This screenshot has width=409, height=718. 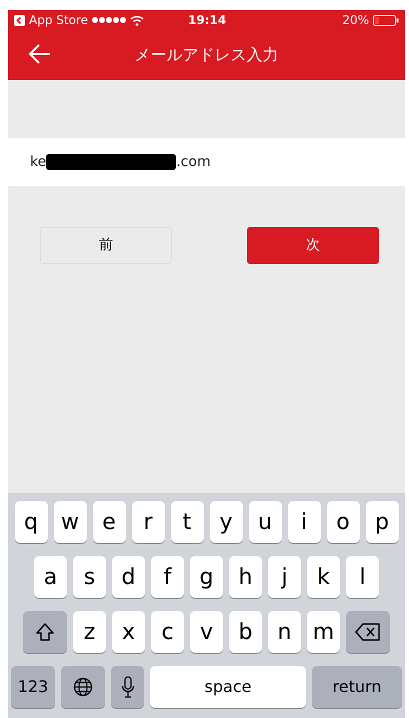 I want to click on key: y, so click(x=226, y=522).